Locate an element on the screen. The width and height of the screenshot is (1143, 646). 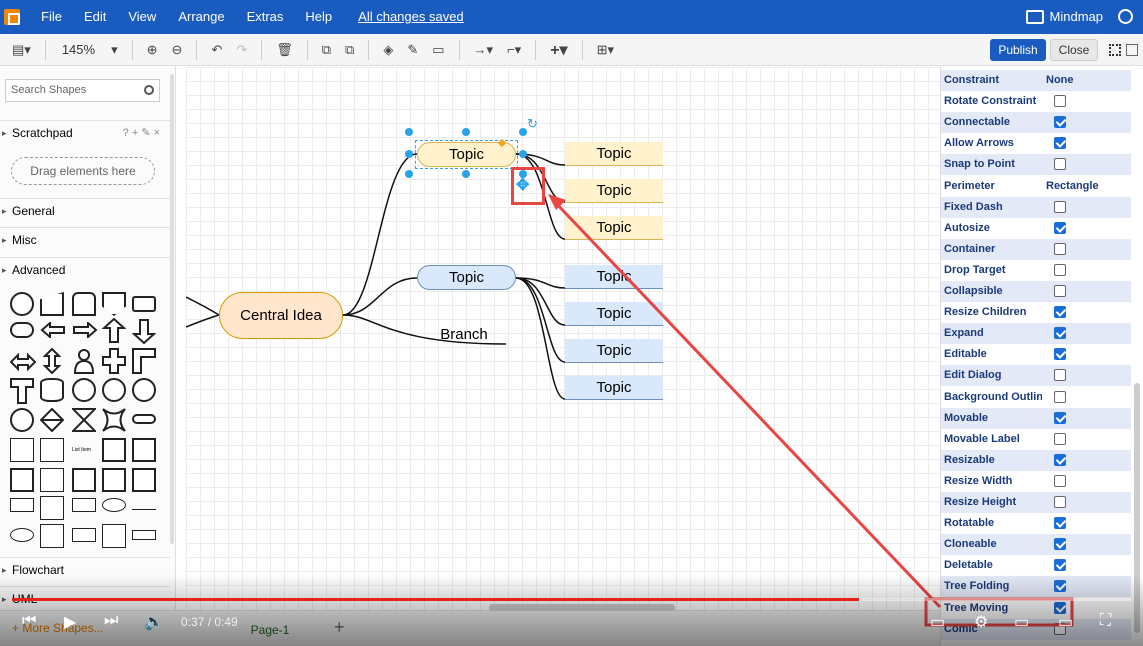
shape-cross is located at coordinates (114, 361).